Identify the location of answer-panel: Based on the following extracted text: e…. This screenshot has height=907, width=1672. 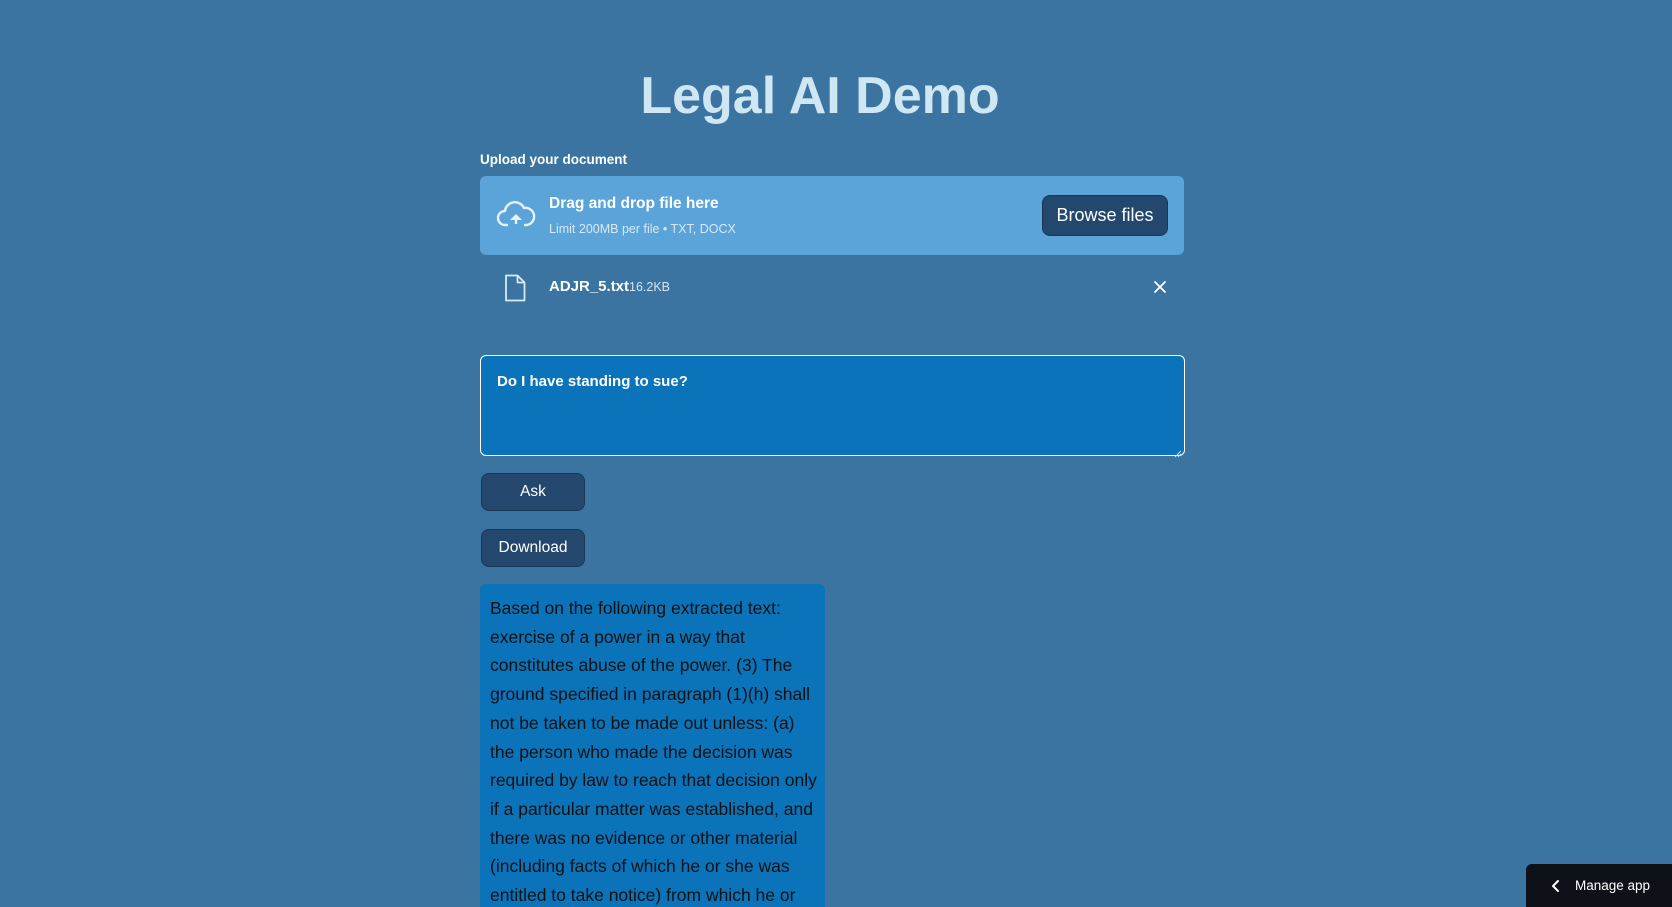
(652, 745).